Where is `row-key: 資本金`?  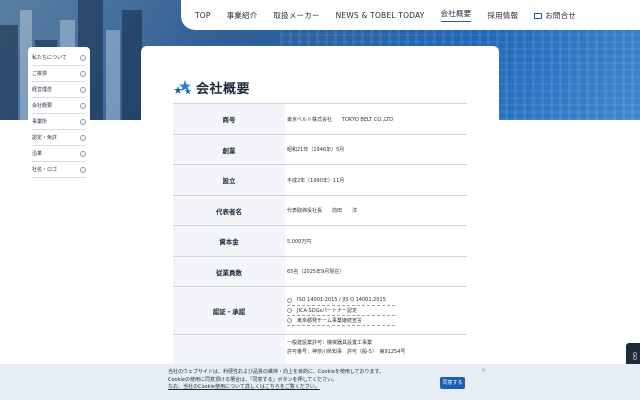 row-key: 資本金 is located at coordinates (229, 241).